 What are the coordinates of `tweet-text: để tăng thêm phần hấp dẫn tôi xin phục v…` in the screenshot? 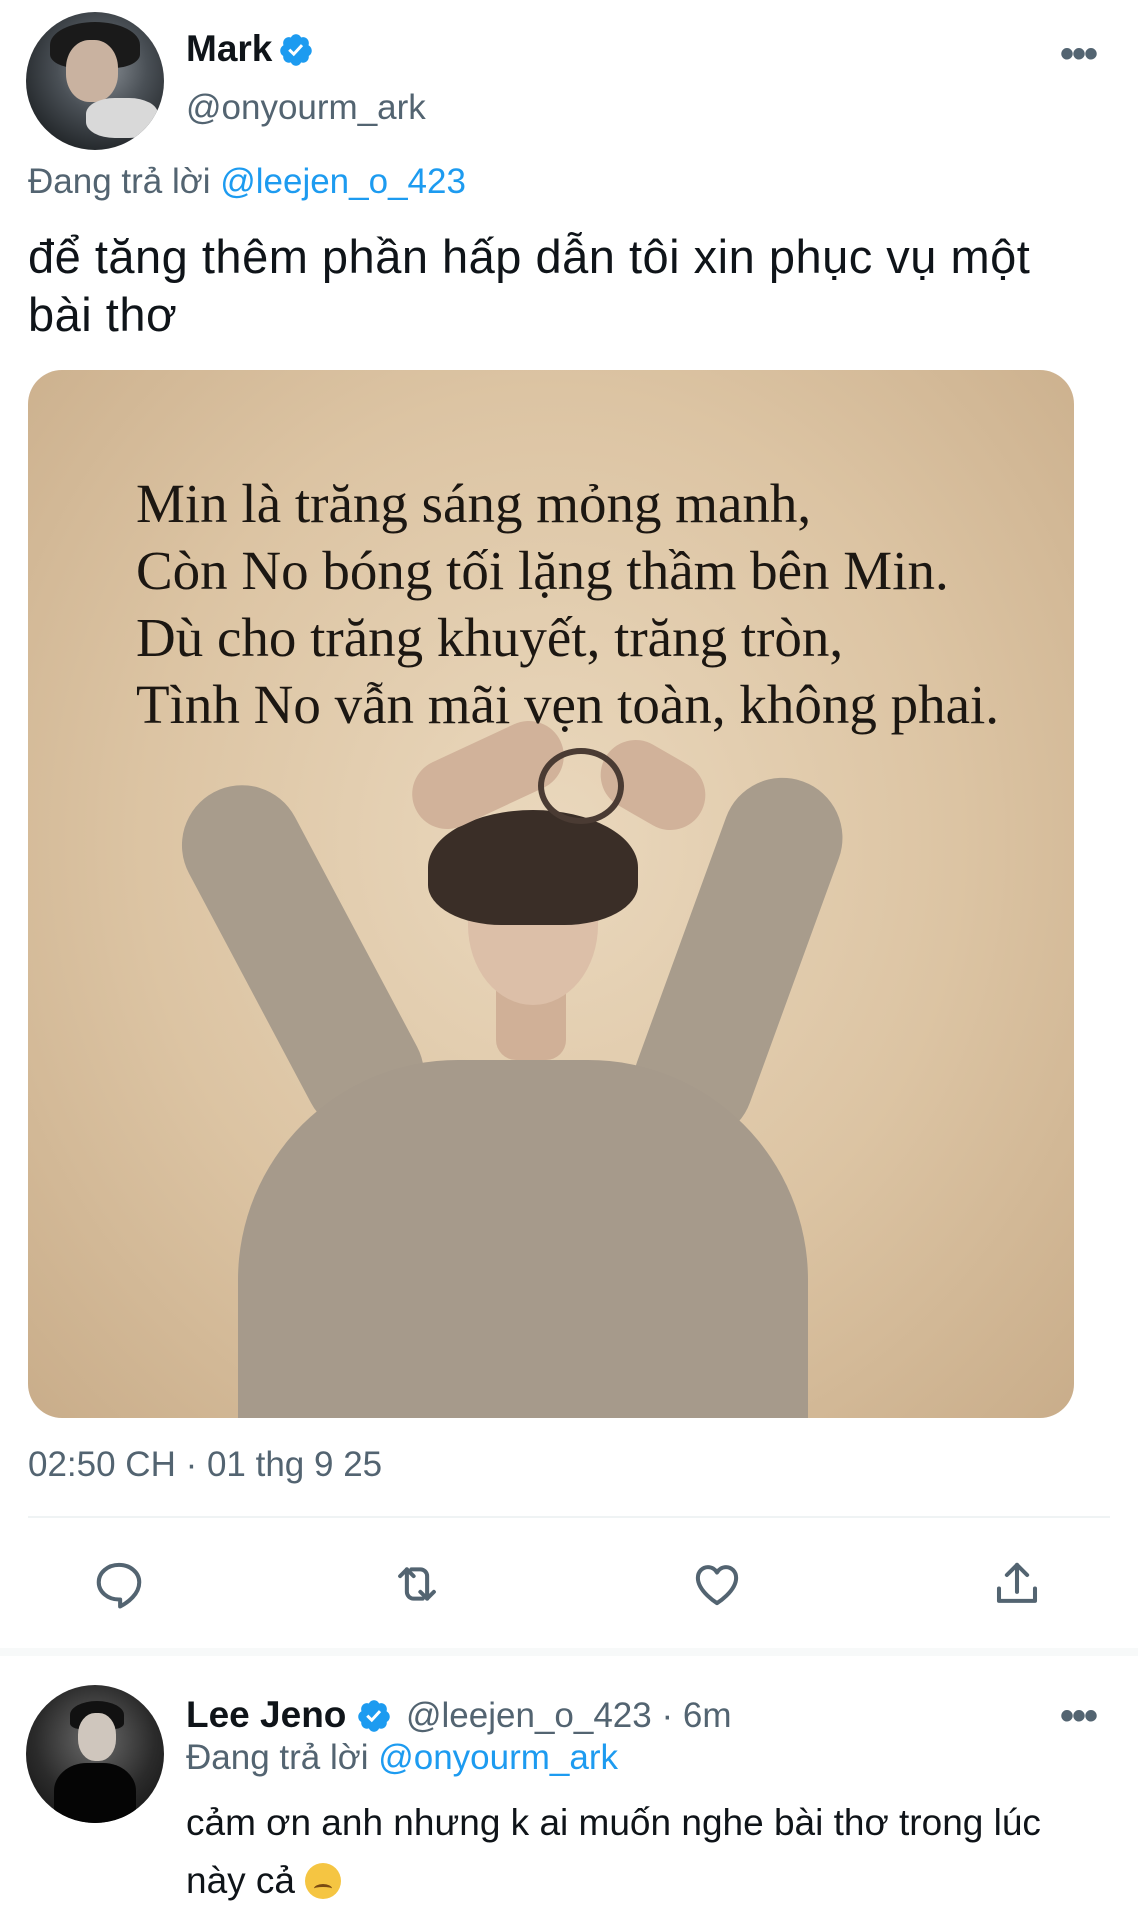 It's located at (529, 285).